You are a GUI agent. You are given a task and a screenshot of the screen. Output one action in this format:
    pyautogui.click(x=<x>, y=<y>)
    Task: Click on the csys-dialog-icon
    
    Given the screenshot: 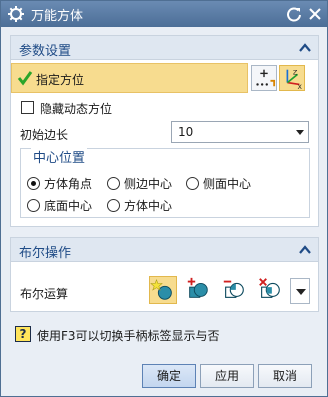 What is the action you would take?
    pyautogui.click(x=266, y=78)
    